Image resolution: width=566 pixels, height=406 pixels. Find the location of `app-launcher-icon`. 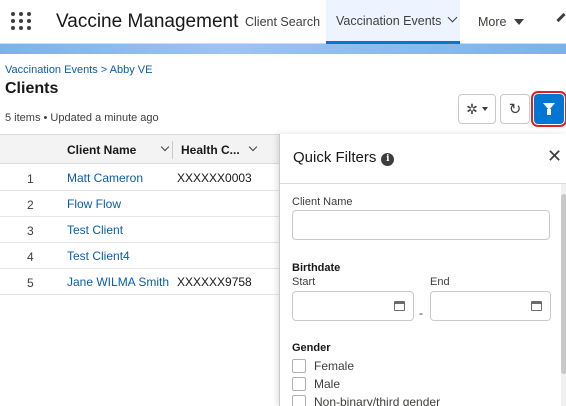

app-launcher-icon is located at coordinates (22, 22).